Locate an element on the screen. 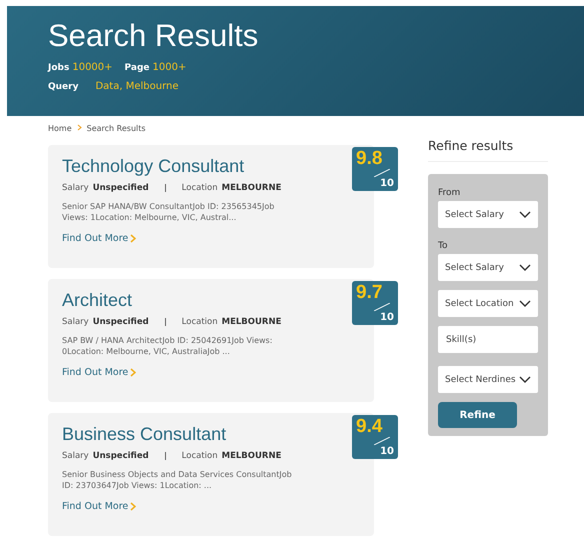  score-value: 9.4 is located at coordinates (369, 427).